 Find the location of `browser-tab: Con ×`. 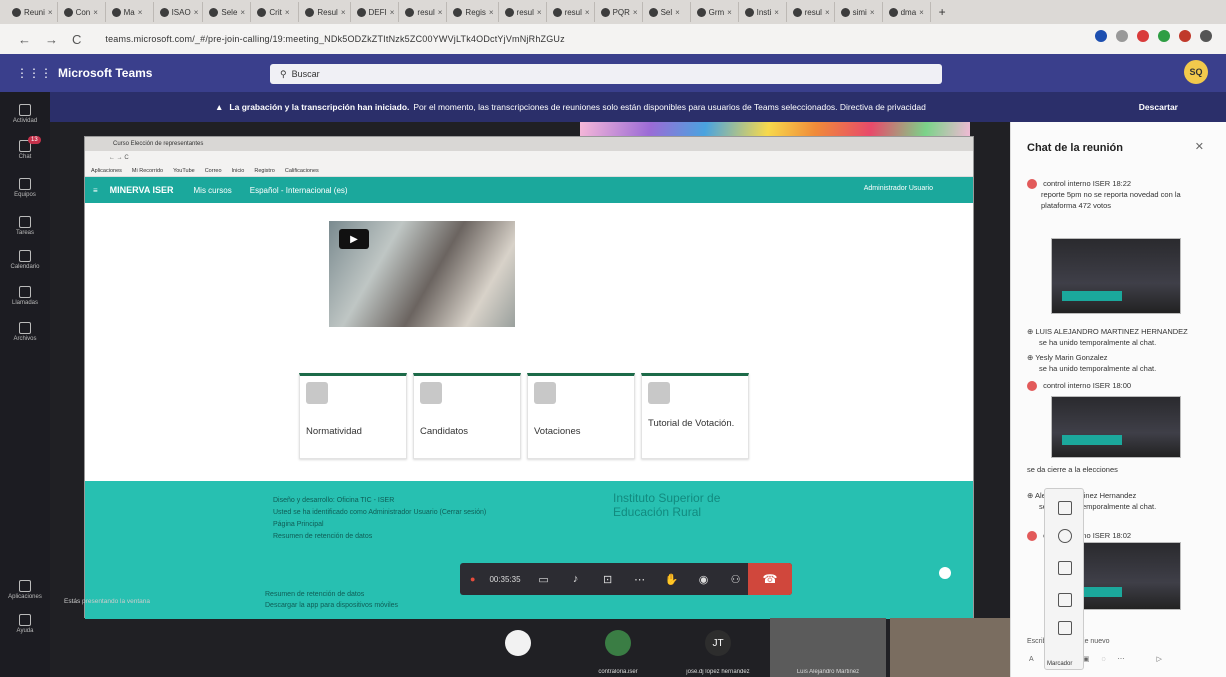

browser-tab: Con × is located at coordinates (83, 12).